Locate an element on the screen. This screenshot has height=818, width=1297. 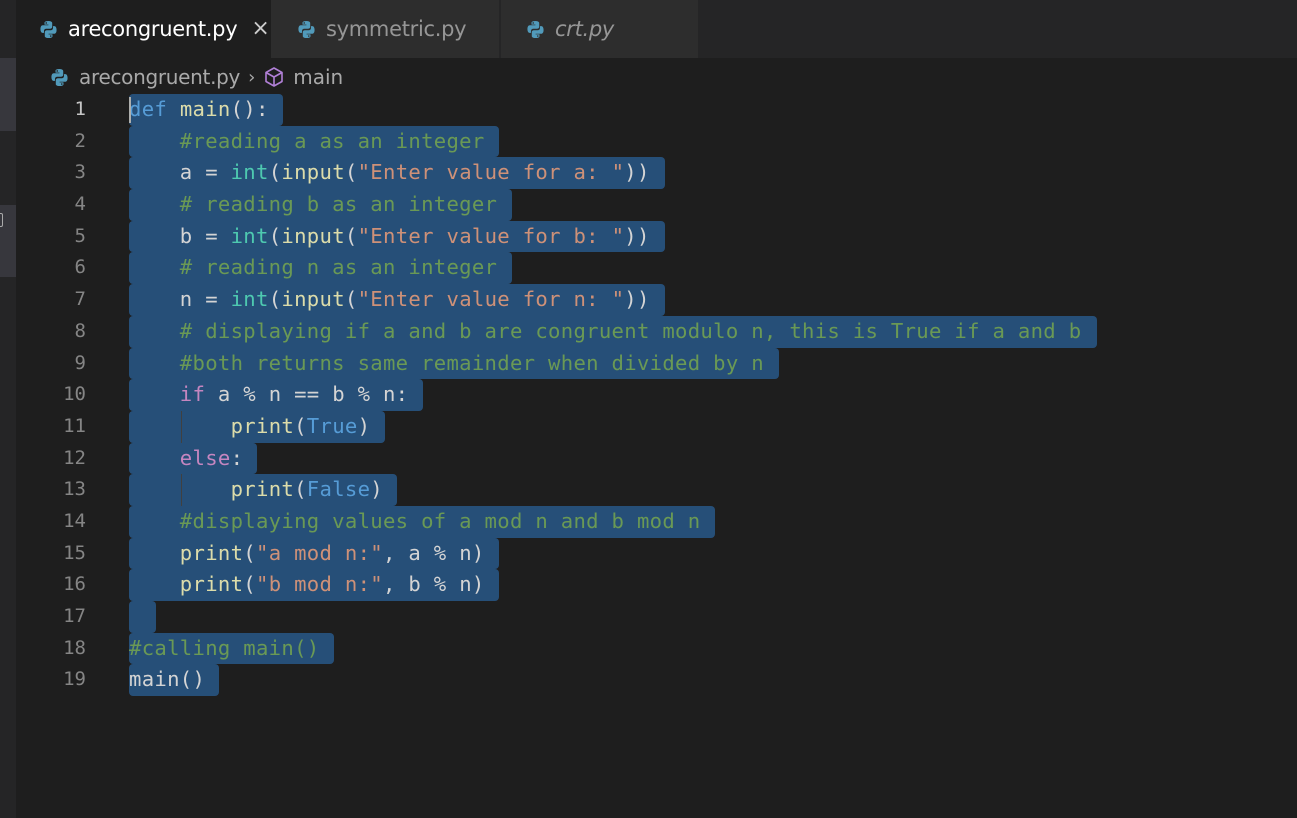
line-number: 16 is located at coordinates (74, 584).